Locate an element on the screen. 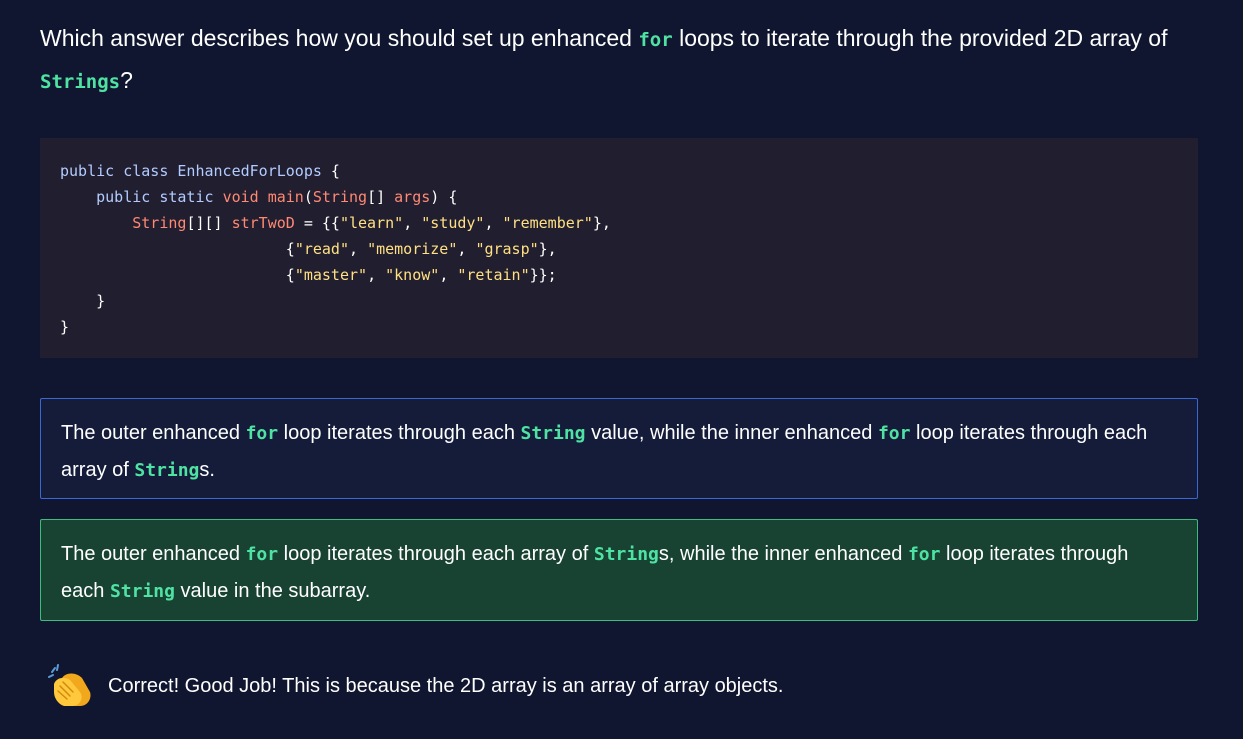 The height and width of the screenshot is (739, 1243). question-keyword-strings: Strings is located at coordinates (80, 82).